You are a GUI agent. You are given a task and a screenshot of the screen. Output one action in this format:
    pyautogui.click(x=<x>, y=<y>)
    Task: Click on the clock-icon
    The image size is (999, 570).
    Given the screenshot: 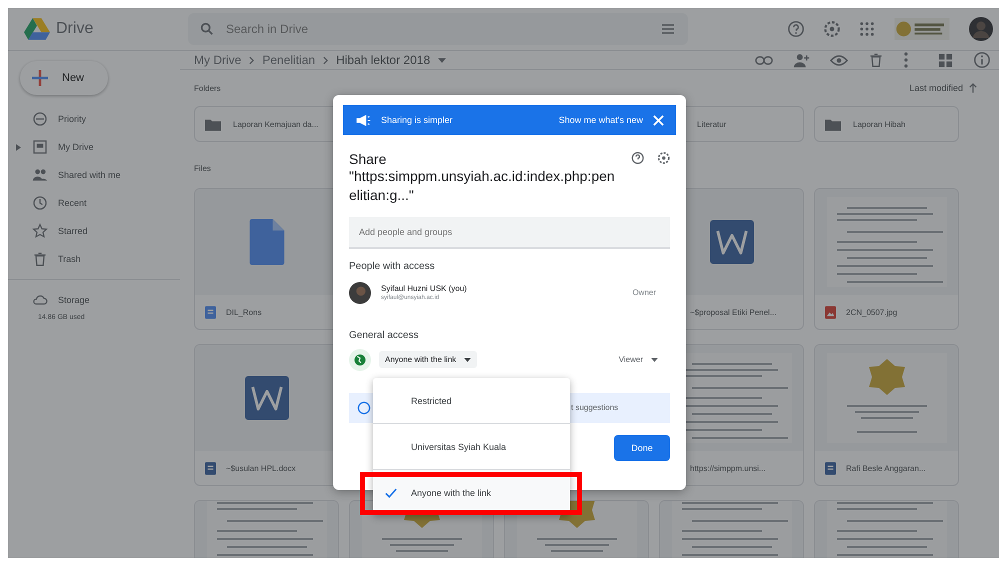 What is the action you would take?
    pyautogui.click(x=40, y=203)
    